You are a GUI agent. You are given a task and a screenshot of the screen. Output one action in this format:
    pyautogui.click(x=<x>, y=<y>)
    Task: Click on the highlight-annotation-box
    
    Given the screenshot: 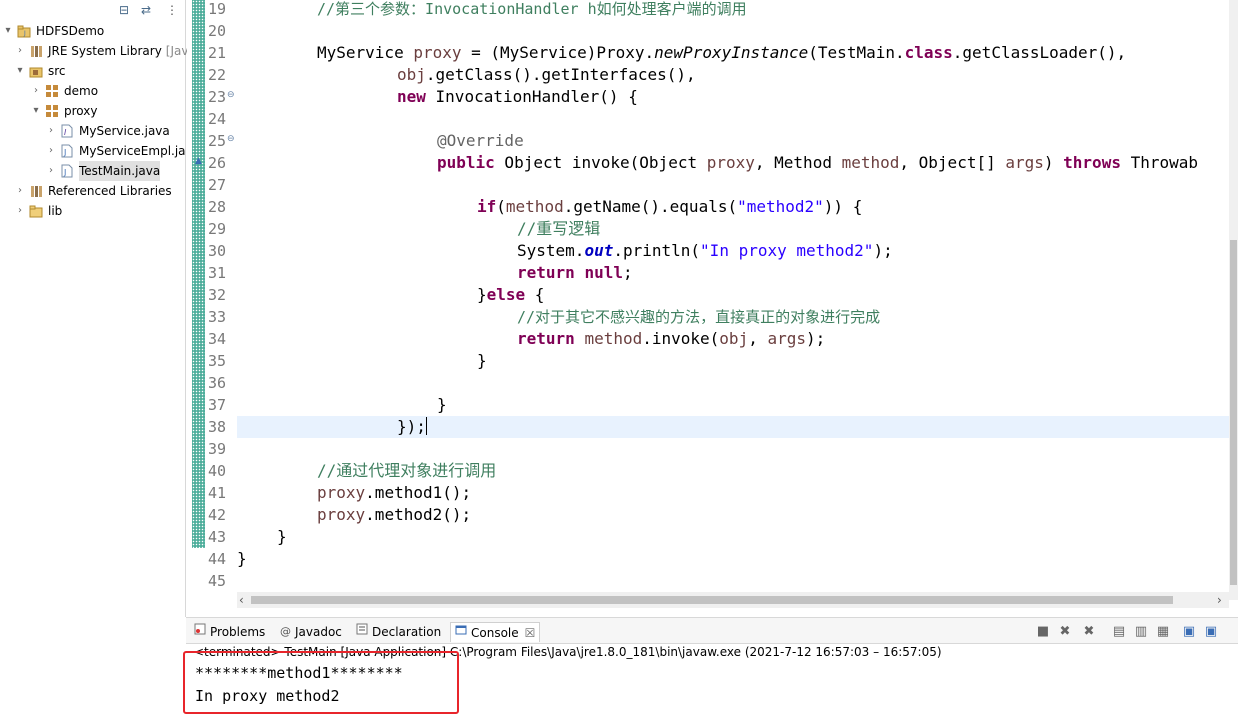 What is the action you would take?
    pyautogui.click(x=321, y=682)
    